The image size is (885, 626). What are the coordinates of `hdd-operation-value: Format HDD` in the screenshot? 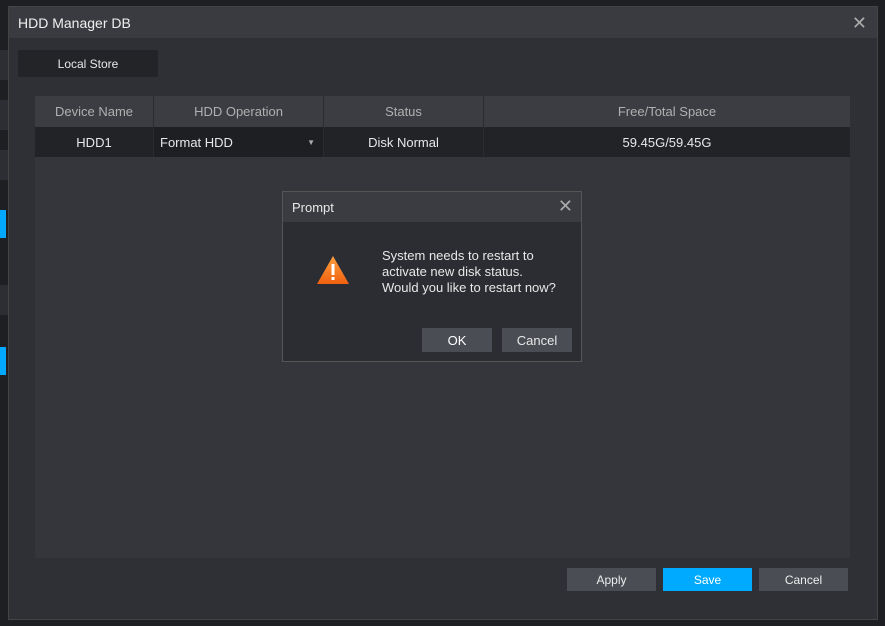 It's located at (196, 142).